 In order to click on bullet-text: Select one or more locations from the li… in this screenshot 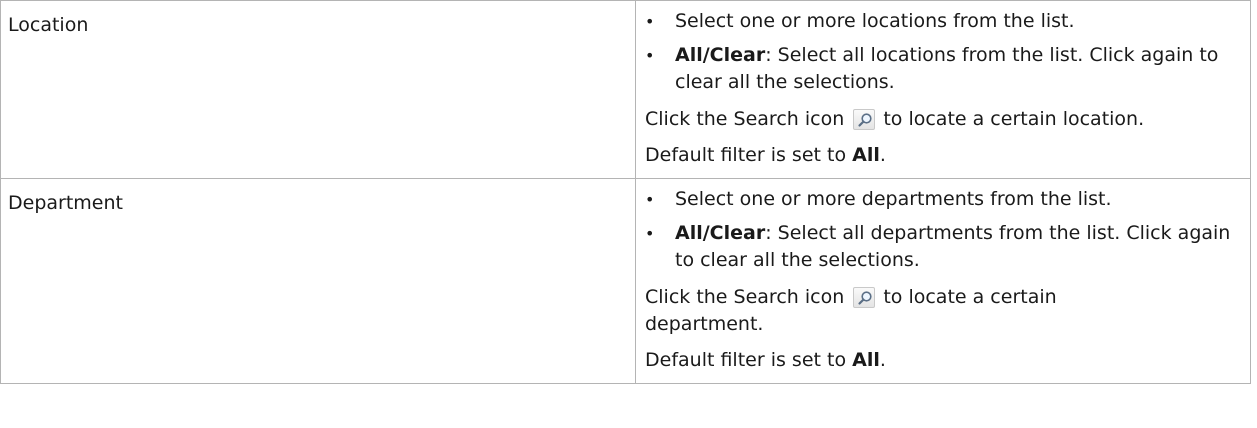, I will do `click(875, 21)`.